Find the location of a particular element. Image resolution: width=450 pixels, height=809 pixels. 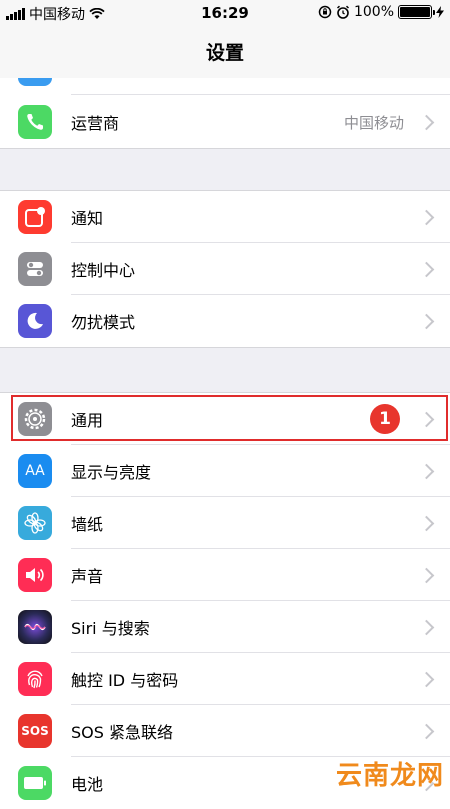

row-do-not-disturb: 勿扰模式 is located at coordinates (225, 321).